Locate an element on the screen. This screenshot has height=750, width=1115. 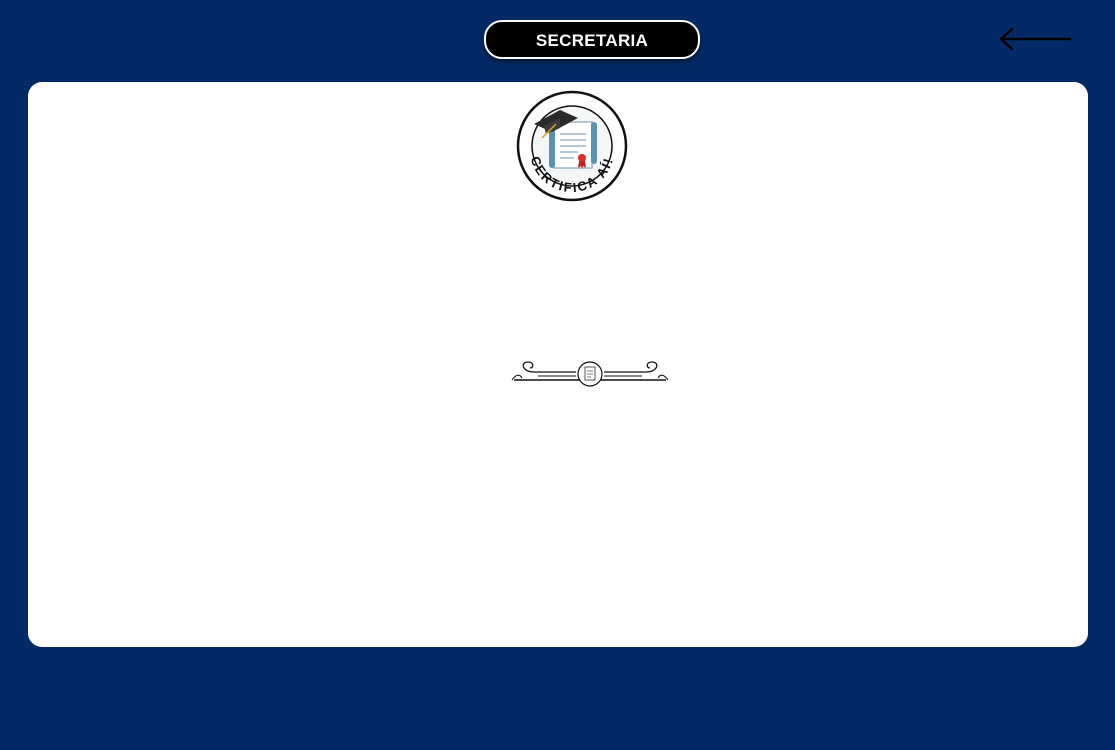
page-title-pill: SECRETARIA is located at coordinates (592, 39).